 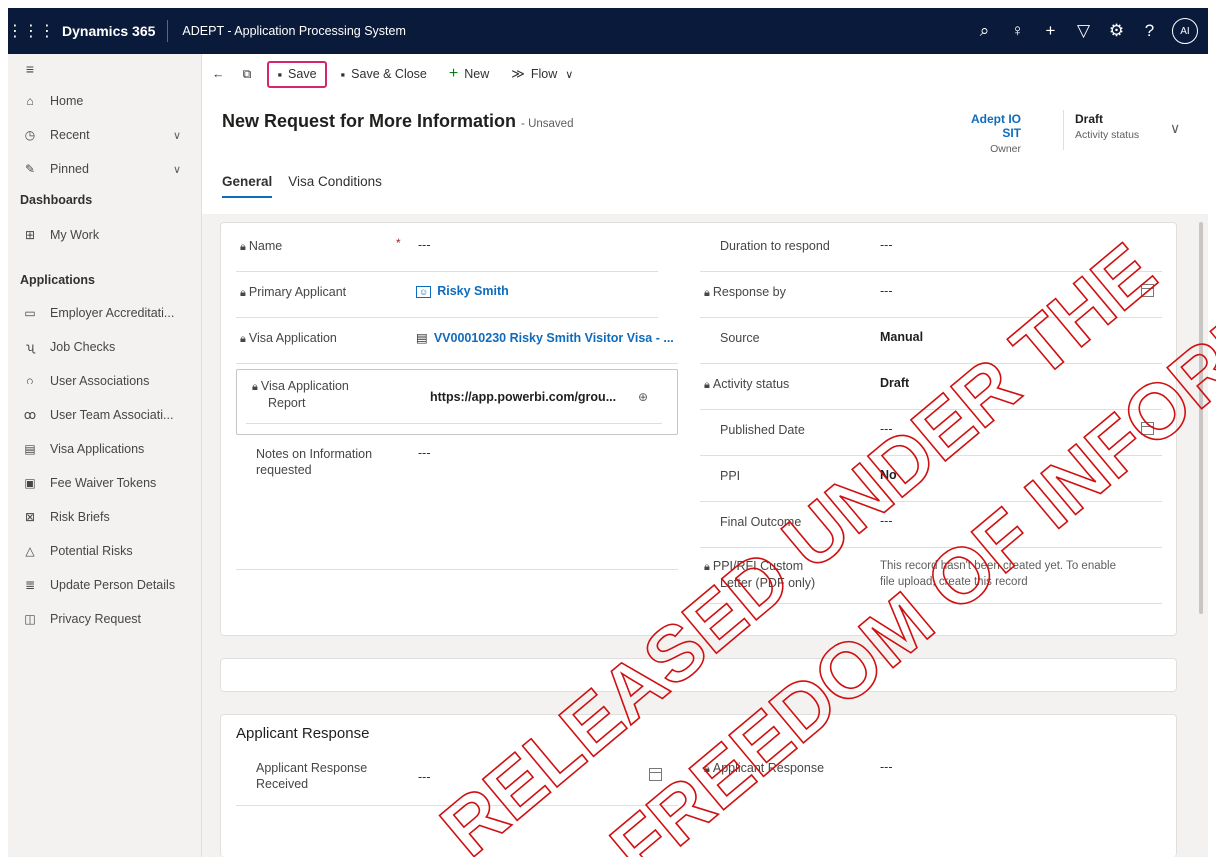 I want to click on status-label: Activity status, so click(x=1107, y=135).